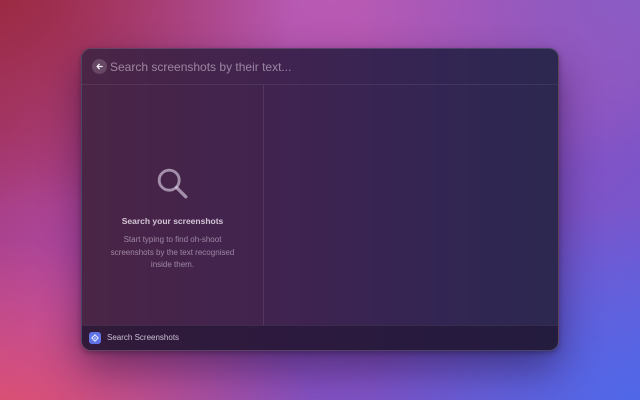  Describe the element at coordinates (172, 221) in the screenshot. I see `empty-state-title: Search your screenshots` at that location.